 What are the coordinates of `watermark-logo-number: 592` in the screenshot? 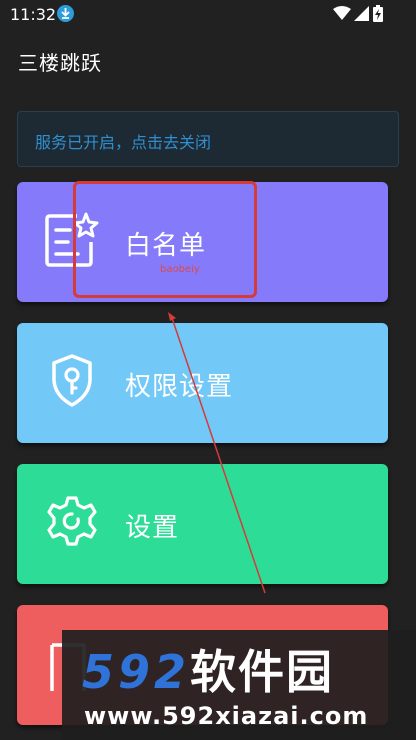 It's located at (136, 672).